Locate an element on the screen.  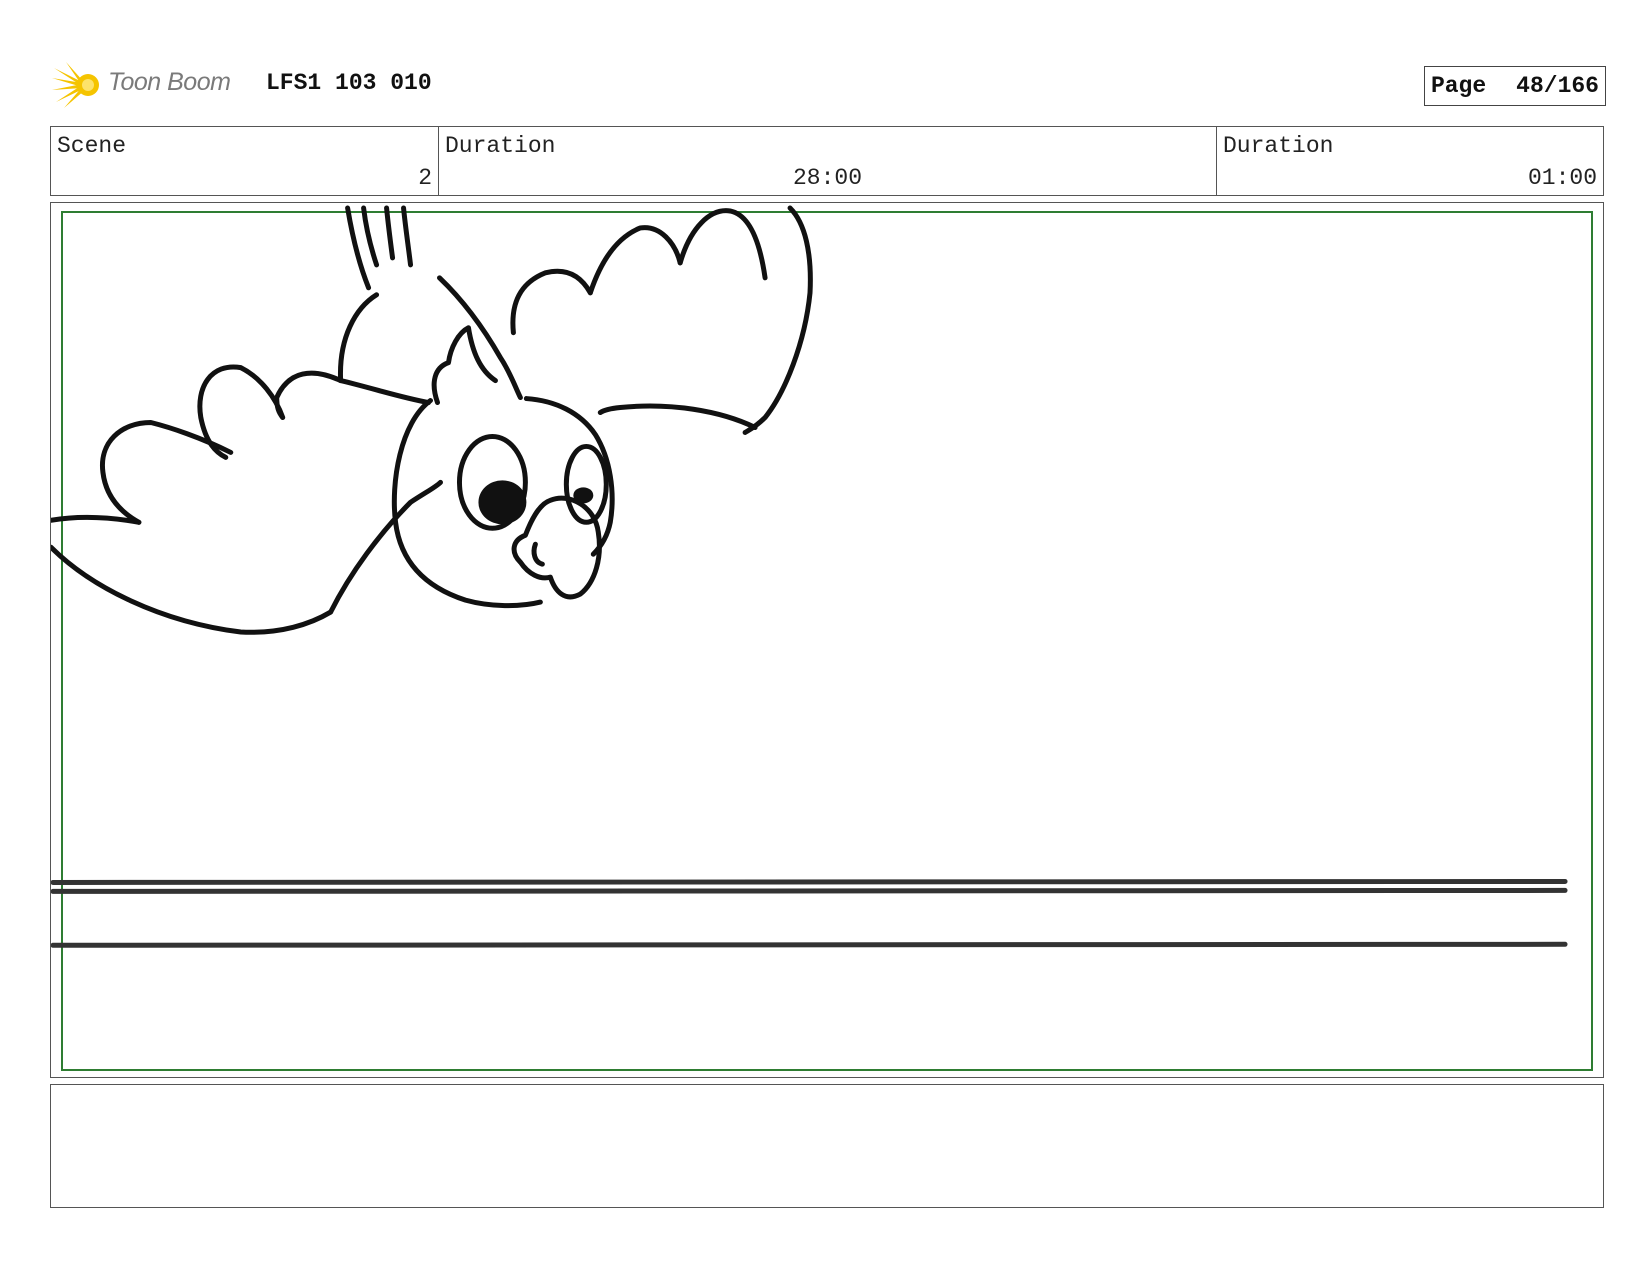
scene-info-row: Scene 2 Duration 28:00 Duration 01:00 is located at coordinates (827, 161).